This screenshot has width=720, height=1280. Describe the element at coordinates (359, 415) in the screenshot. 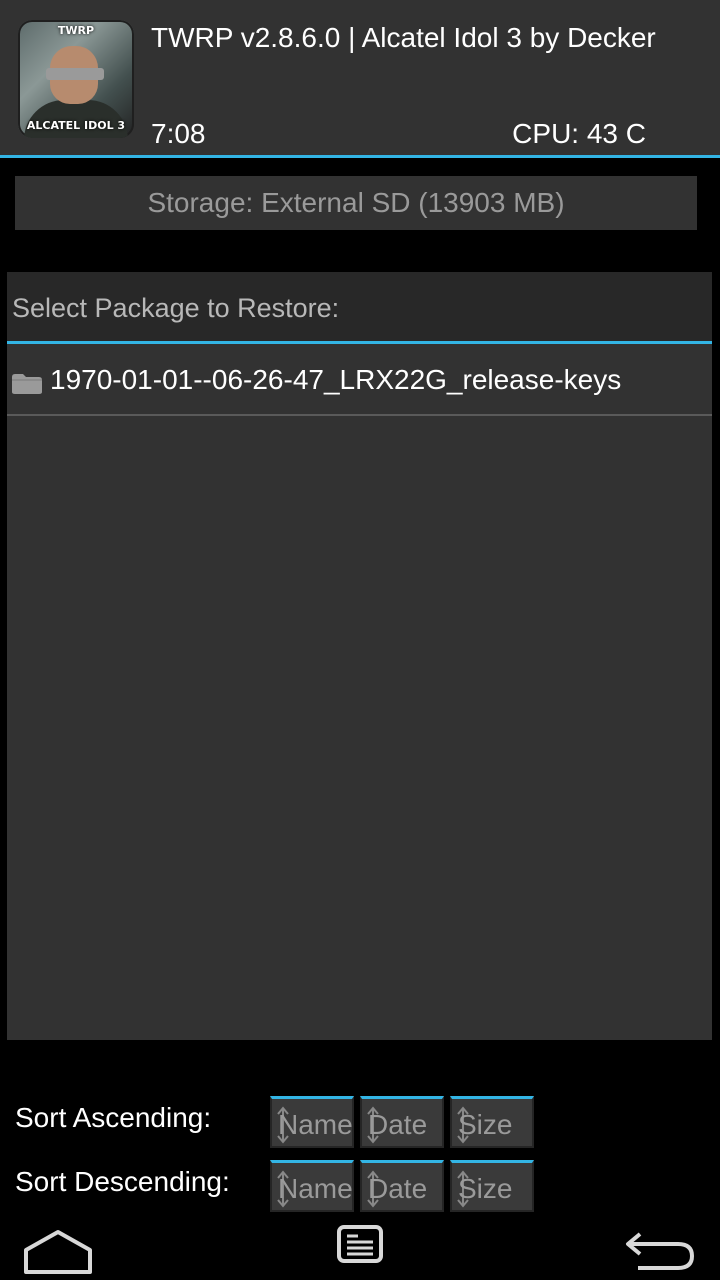

I see `list-divider` at that location.